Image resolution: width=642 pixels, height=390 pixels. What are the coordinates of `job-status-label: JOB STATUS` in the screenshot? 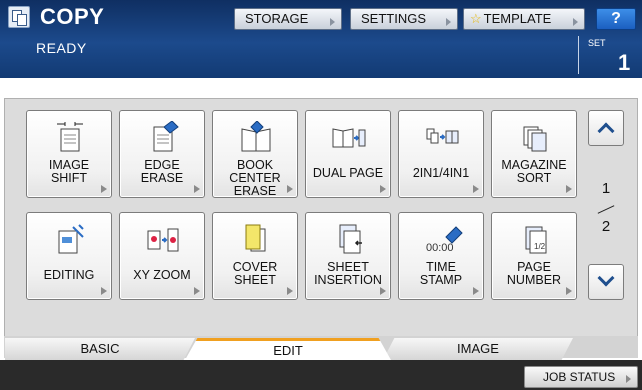 It's located at (579, 377).